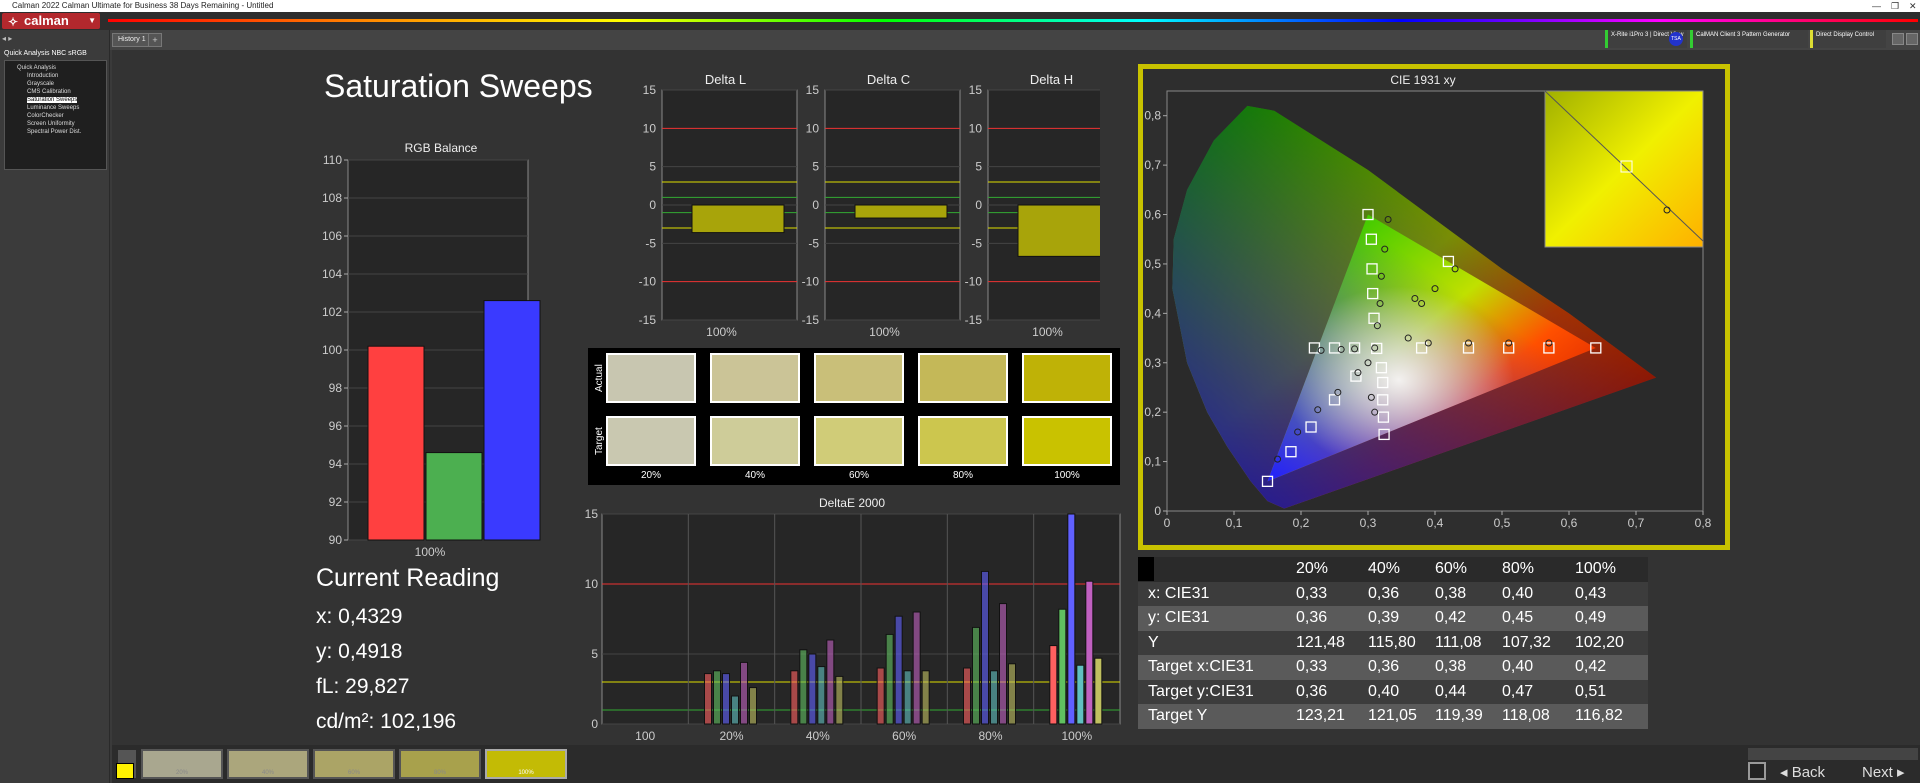 This screenshot has width=1920, height=783. What do you see at coordinates (1808, 772) in the screenshot?
I see `back-label: Back` at bounding box center [1808, 772].